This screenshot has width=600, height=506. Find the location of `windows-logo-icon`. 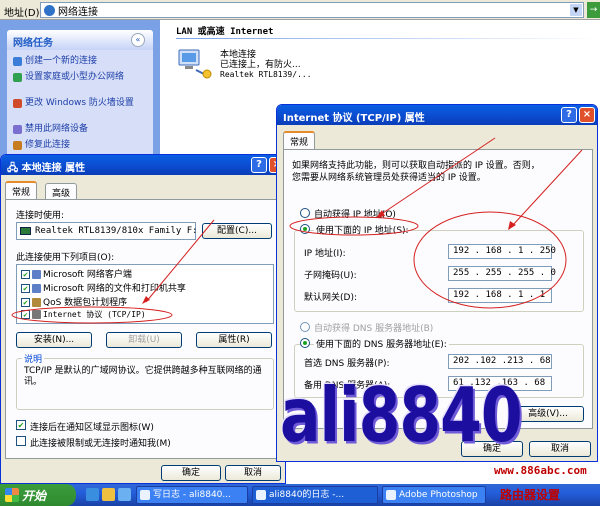

windows-logo-icon is located at coordinates (12, 495).